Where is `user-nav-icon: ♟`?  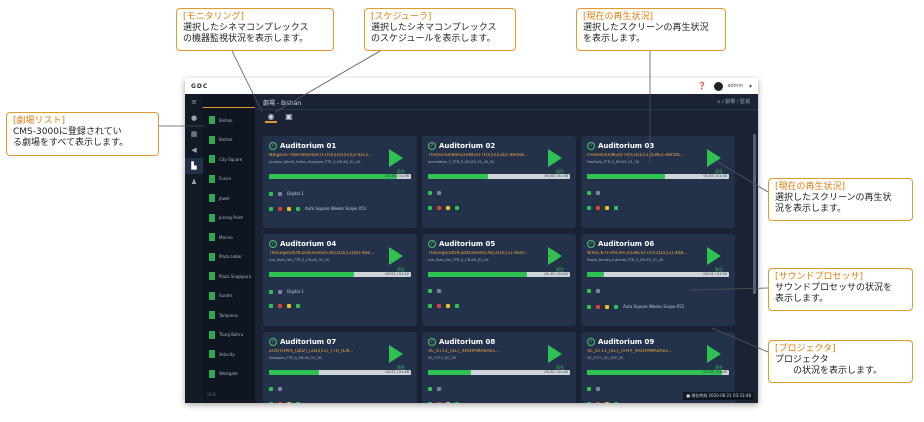 user-nav-icon: ♟ is located at coordinates (194, 182).